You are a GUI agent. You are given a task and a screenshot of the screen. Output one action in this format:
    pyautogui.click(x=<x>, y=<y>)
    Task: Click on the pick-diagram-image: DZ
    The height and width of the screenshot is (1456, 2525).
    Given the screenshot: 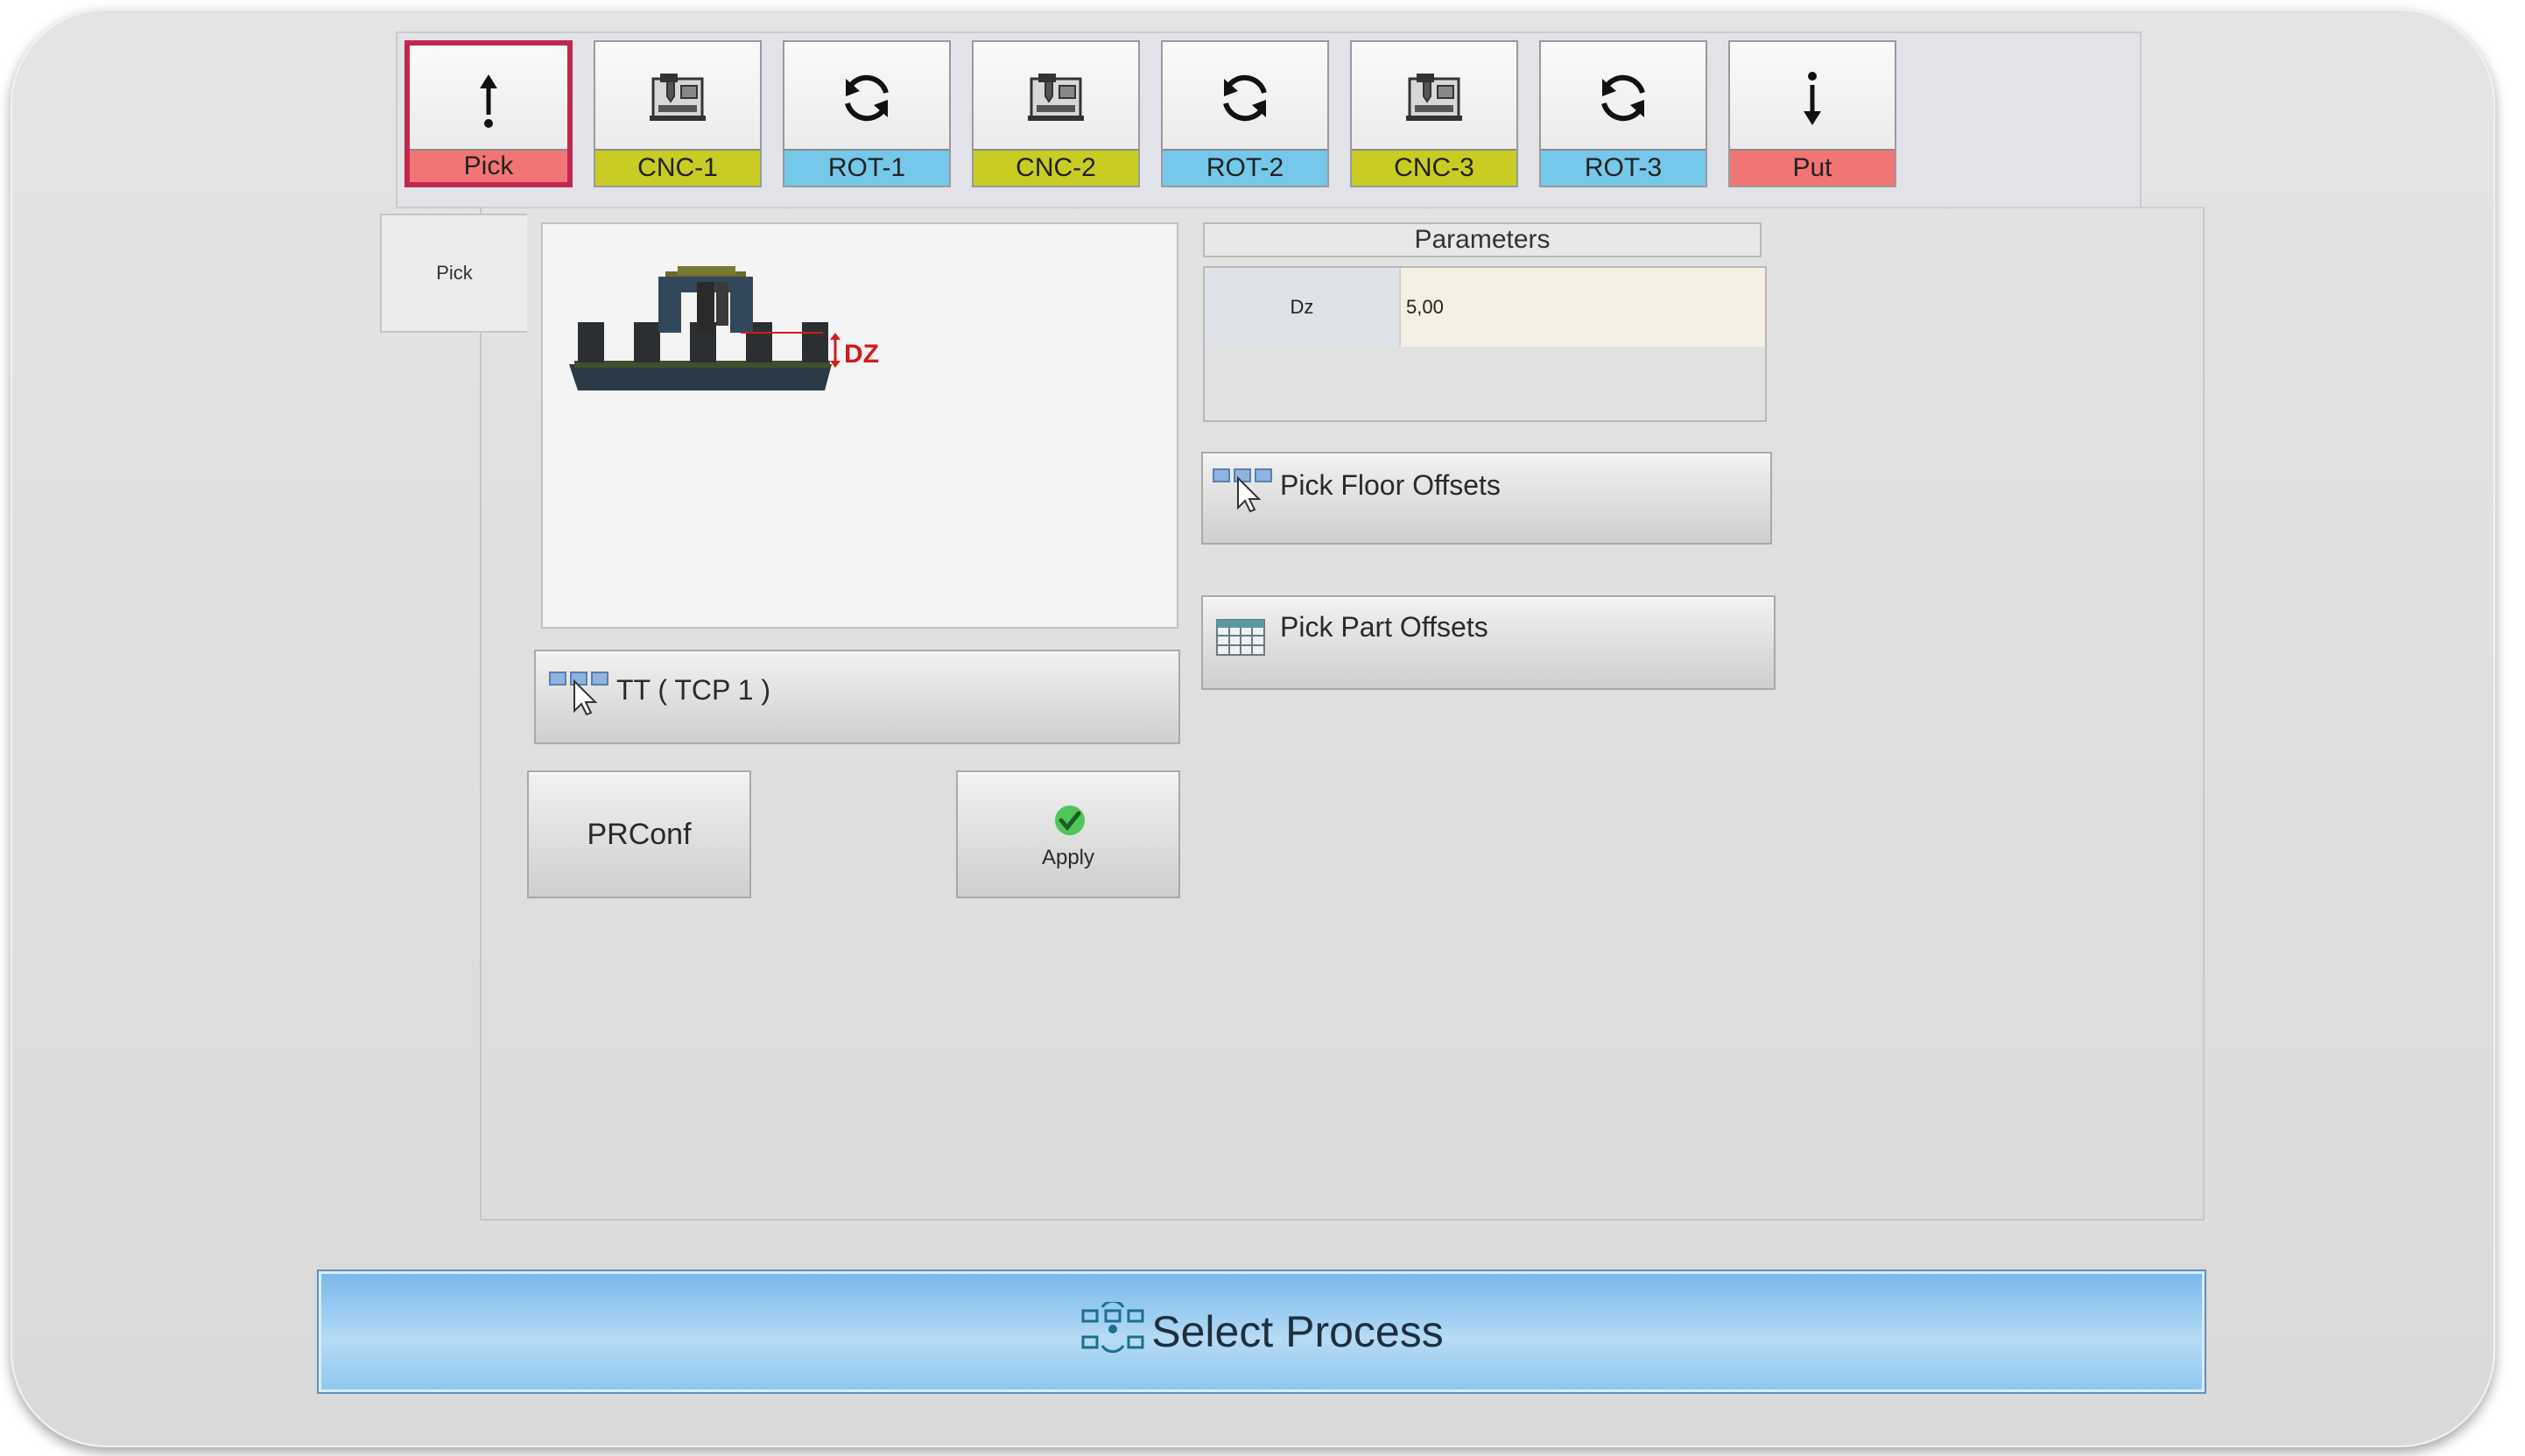 What is the action you would take?
    pyautogui.click(x=859, y=425)
    